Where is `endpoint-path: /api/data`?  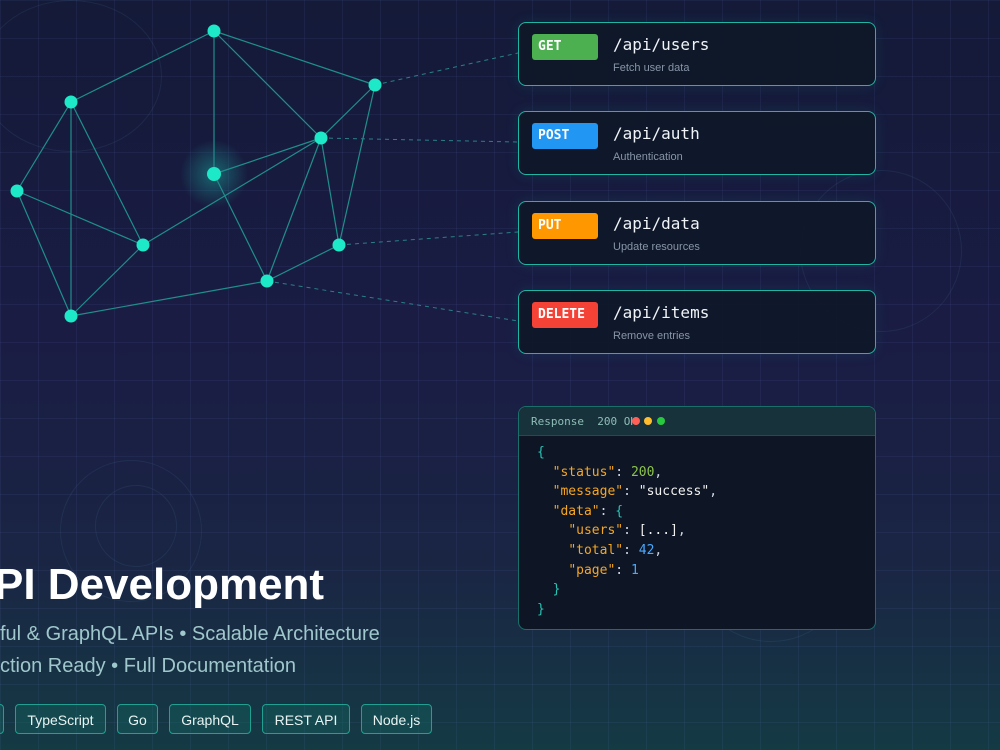
endpoint-path: /api/data is located at coordinates (656, 223).